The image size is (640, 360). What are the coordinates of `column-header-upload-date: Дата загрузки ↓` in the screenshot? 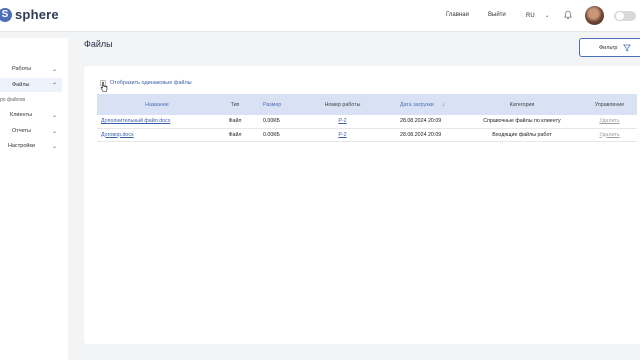 It's located at (419, 104).